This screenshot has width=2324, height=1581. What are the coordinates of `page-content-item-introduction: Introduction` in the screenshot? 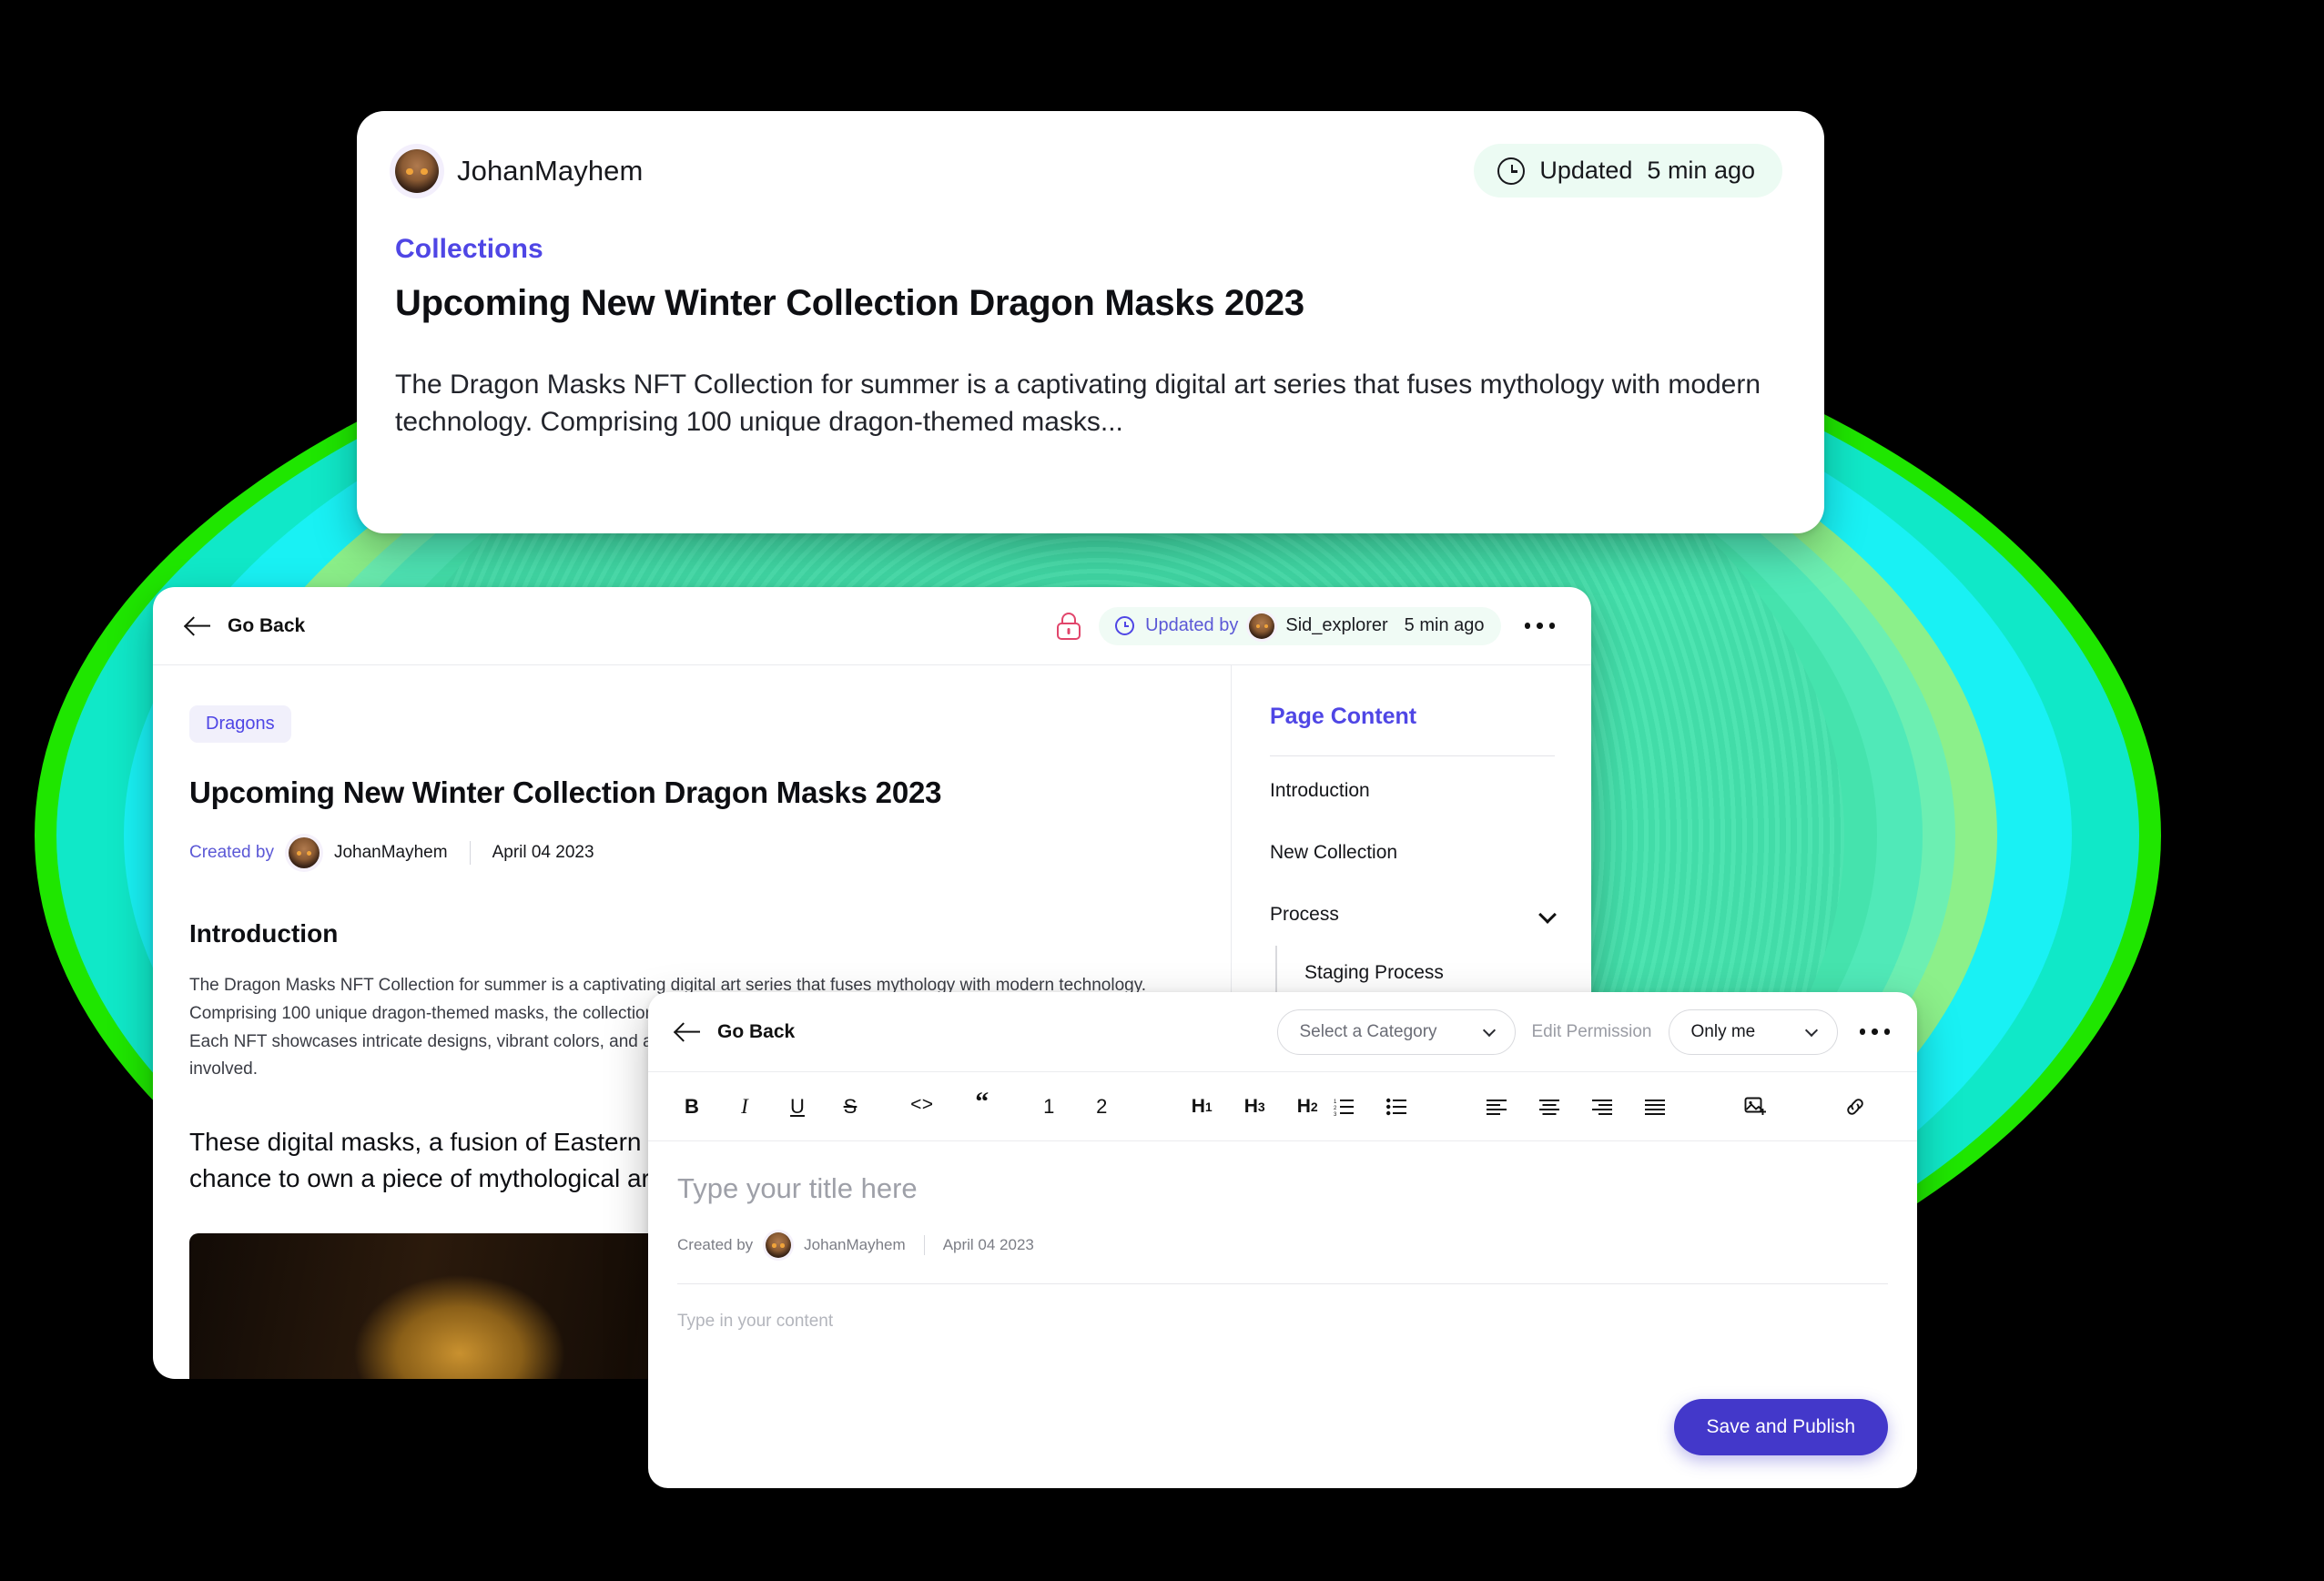 It's located at (1412, 791).